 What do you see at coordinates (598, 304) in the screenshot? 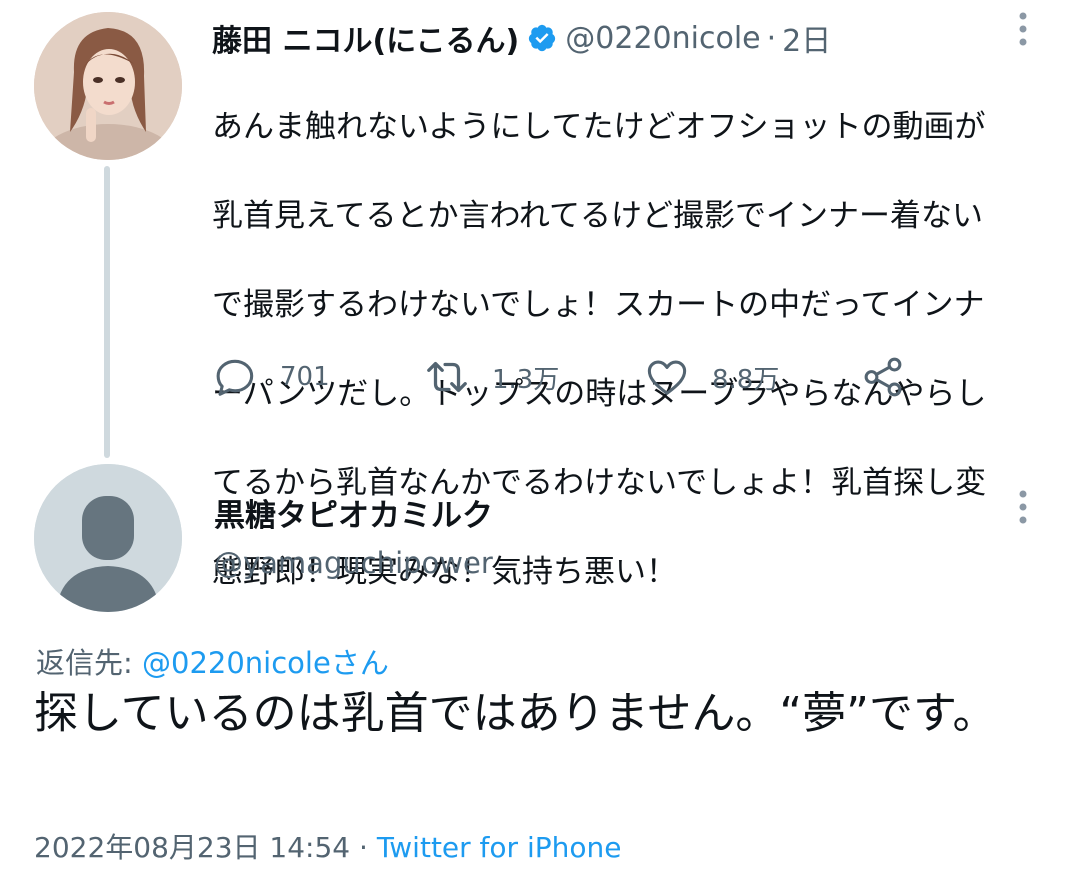
I see `tweet-text-line: で撮影するわけないでしょ！スカートの中だってインナ` at bounding box center [598, 304].